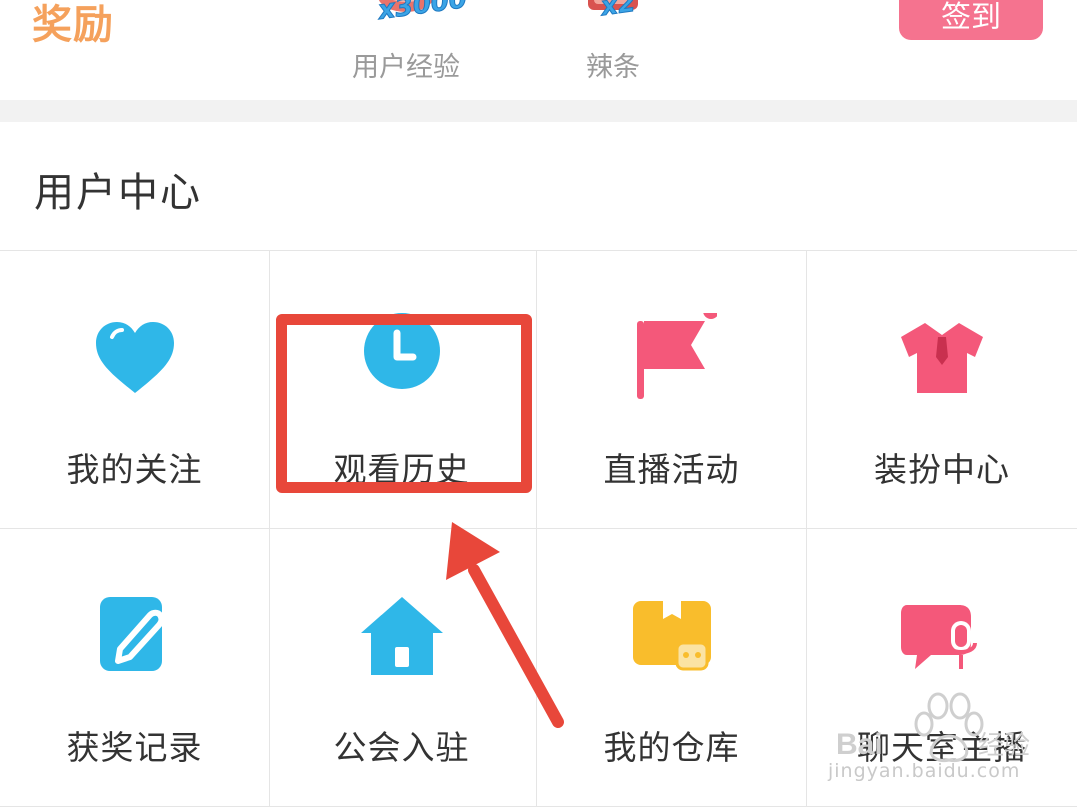 This screenshot has height=807, width=1077. Describe the element at coordinates (134, 747) in the screenshot. I see `grid-item-label: 获奖记录` at that location.